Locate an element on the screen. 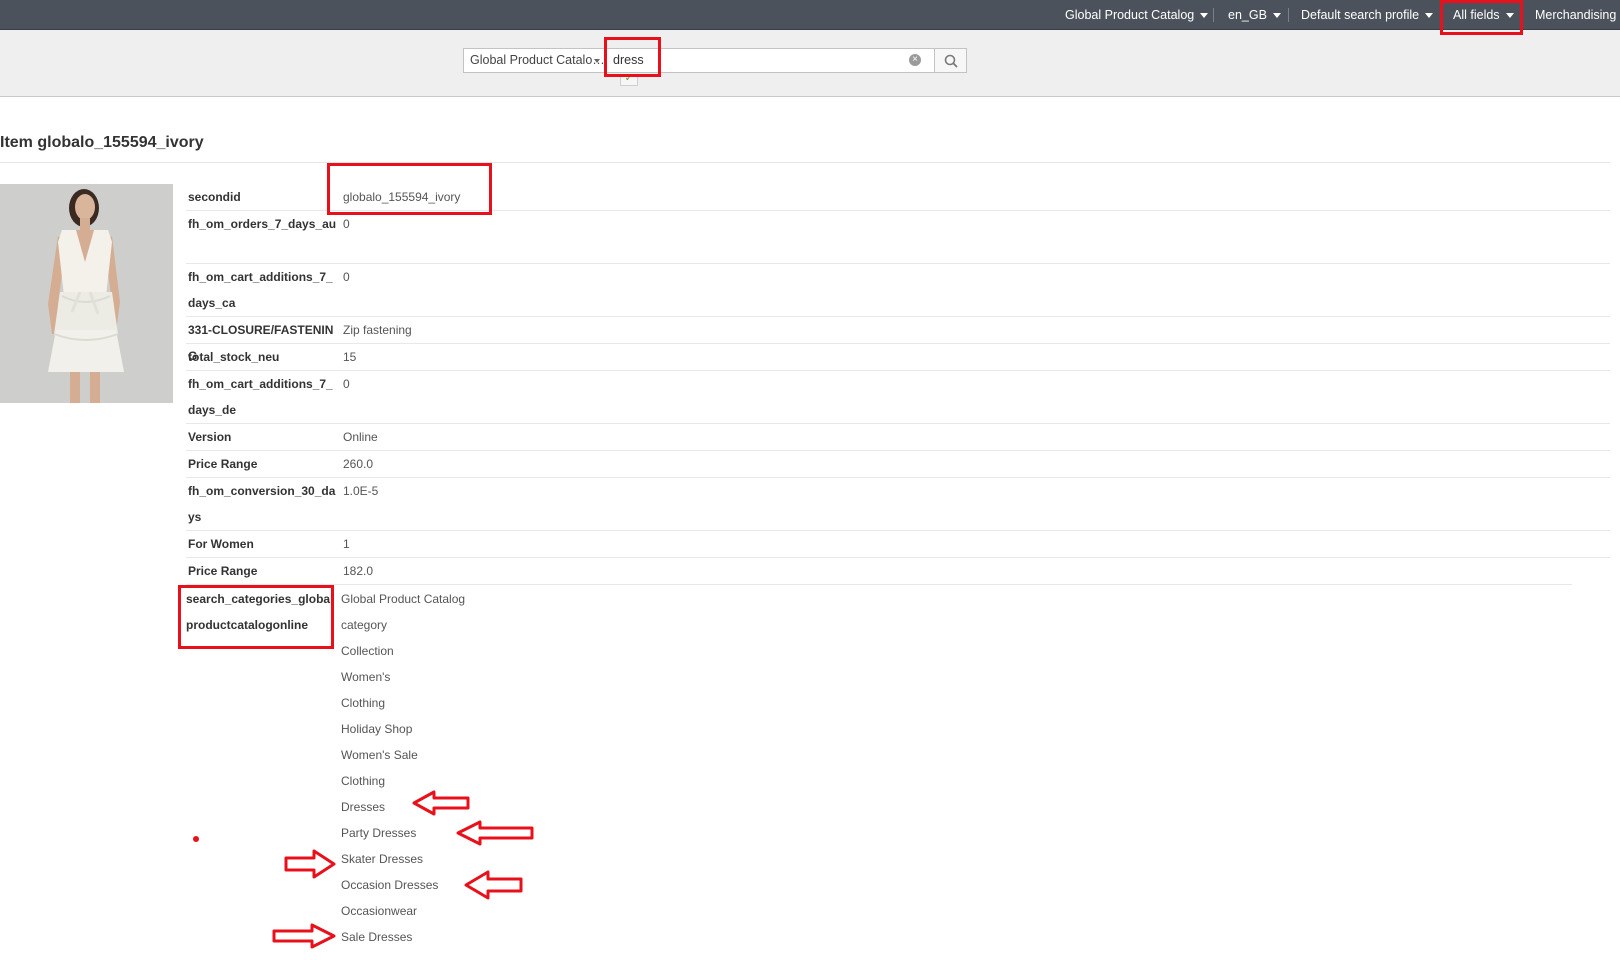 Image resolution: width=1620 pixels, height=960 pixels. catalog-dropdown: Global Product Catalog is located at coordinates (1137, 14).